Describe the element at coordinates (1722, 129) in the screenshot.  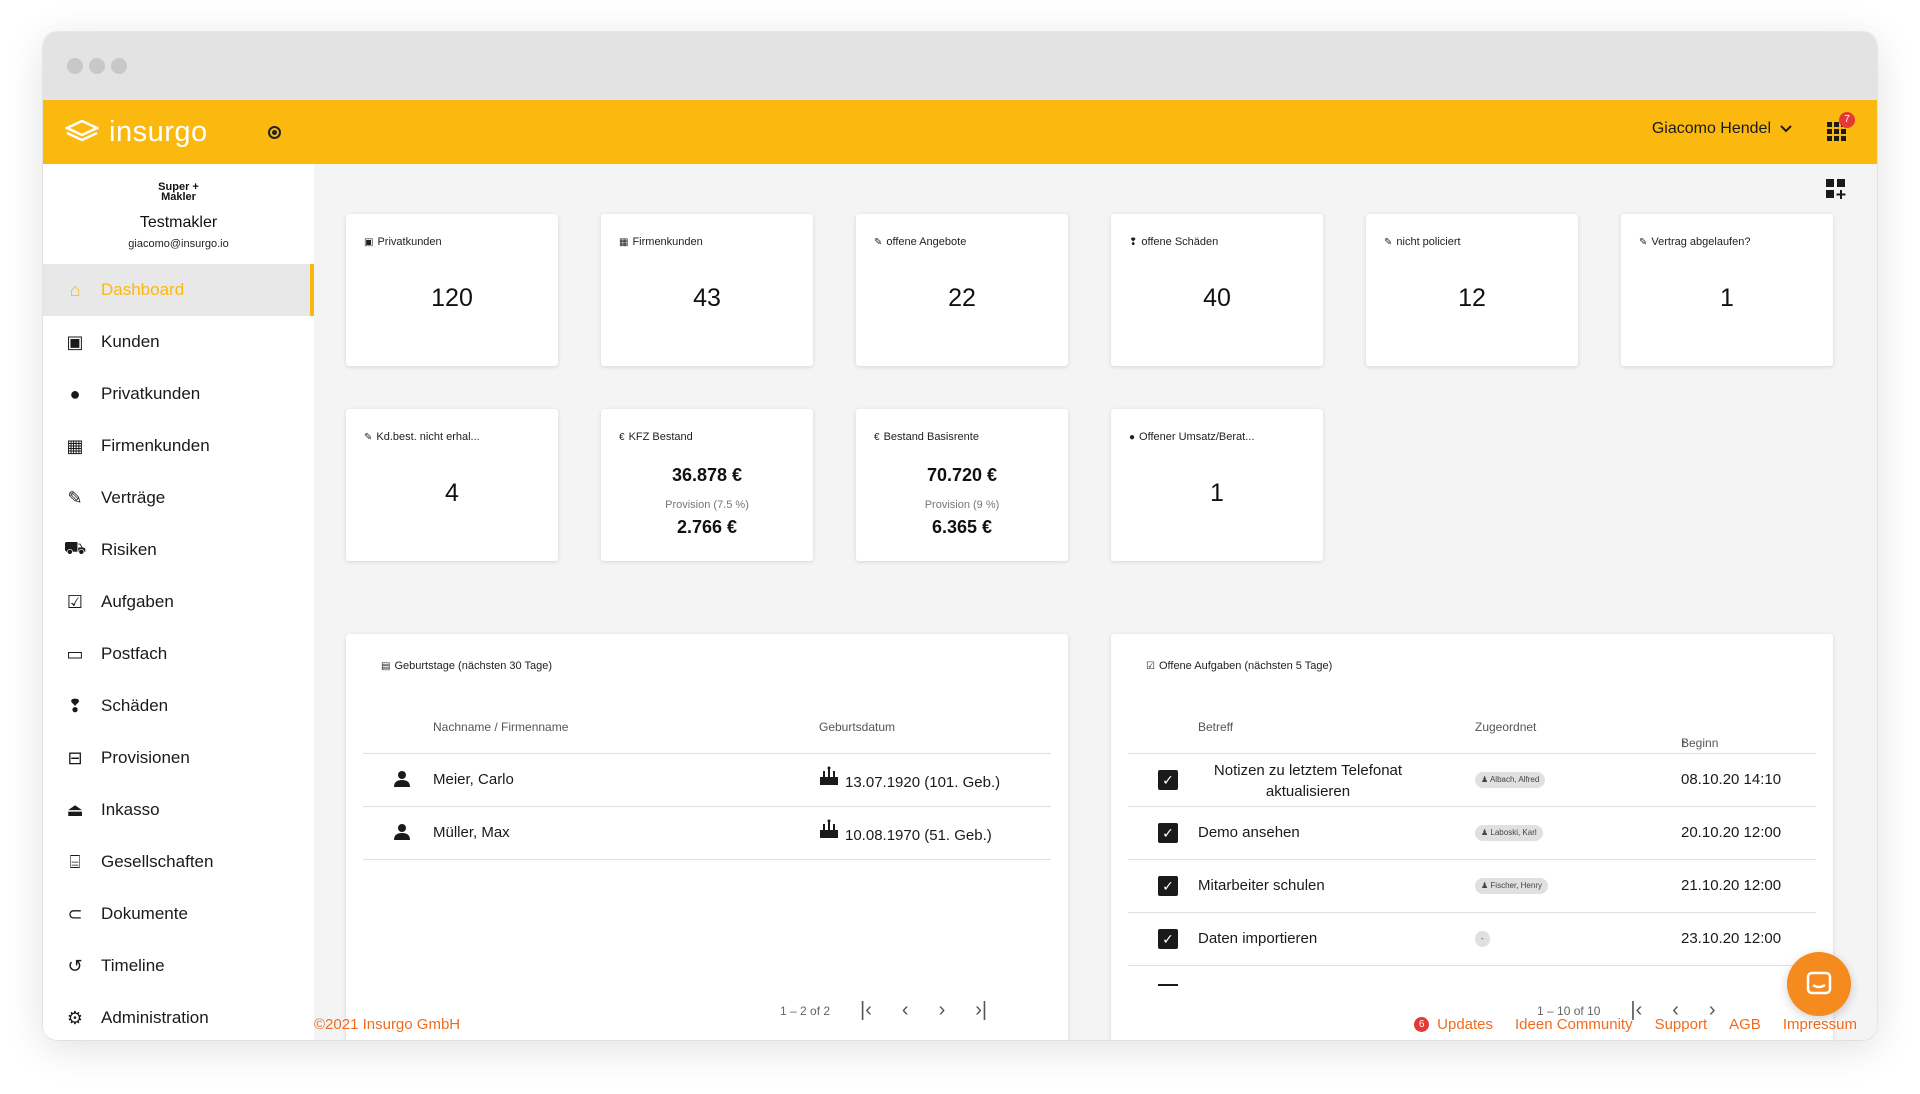
I see `user-menu: Giacomo Hendel` at that location.